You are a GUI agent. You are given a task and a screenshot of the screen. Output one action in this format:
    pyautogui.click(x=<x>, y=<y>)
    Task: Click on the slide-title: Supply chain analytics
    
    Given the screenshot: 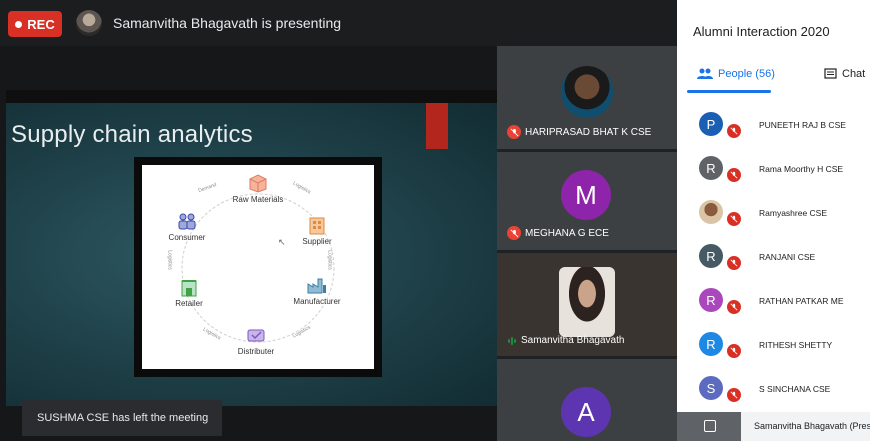 What is the action you would take?
    pyautogui.click(x=132, y=134)
    